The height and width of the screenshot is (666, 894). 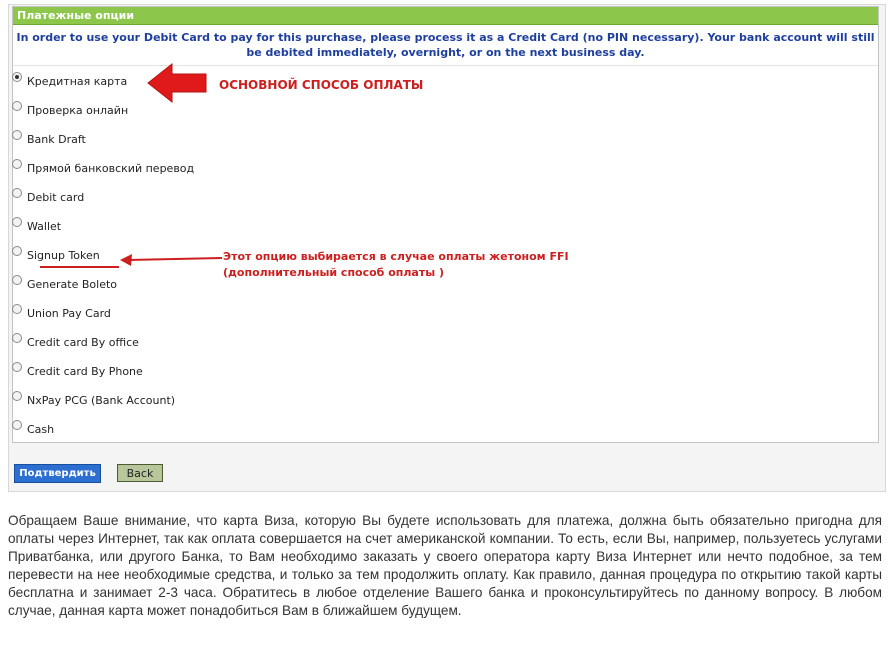 What do you see at coordinates (17, 367) in the screenshot?
I see `radio-credit-by-phone` at bounding box center [17, 367].